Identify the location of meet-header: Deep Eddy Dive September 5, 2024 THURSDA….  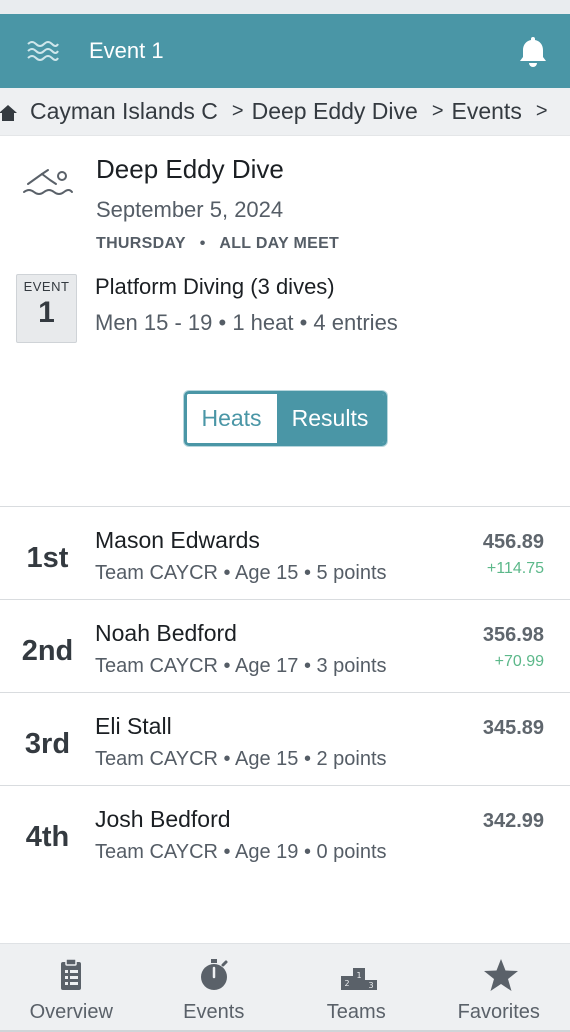
(285, 205).